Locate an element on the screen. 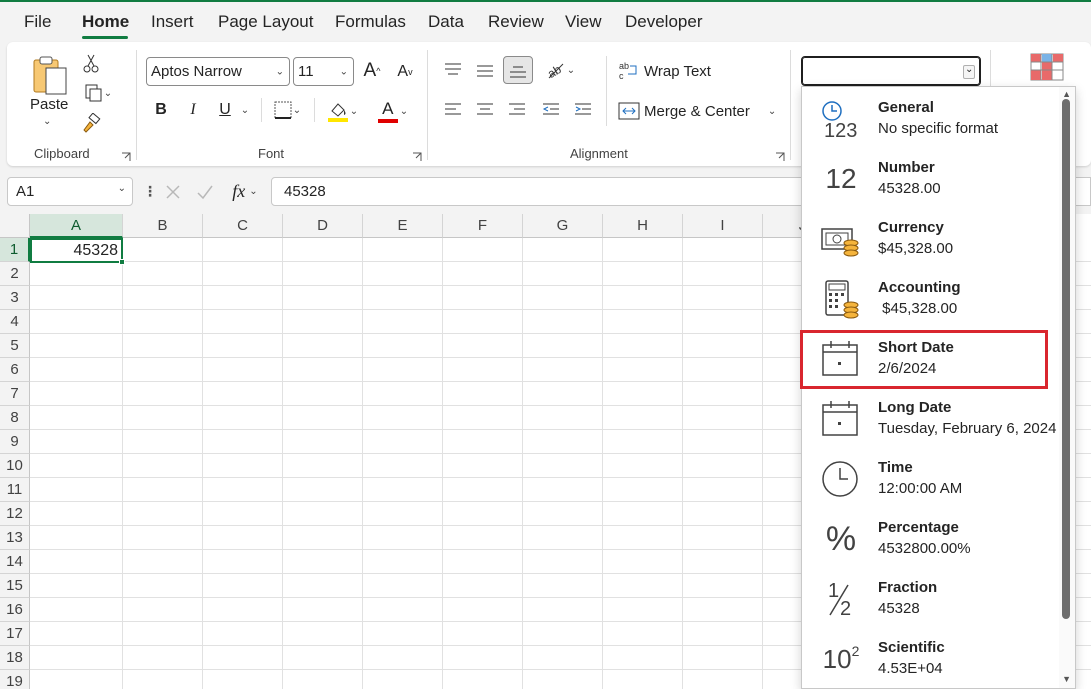 This screenshot has height=689, width=1091. cut-button is located at coordinates (91, 63).